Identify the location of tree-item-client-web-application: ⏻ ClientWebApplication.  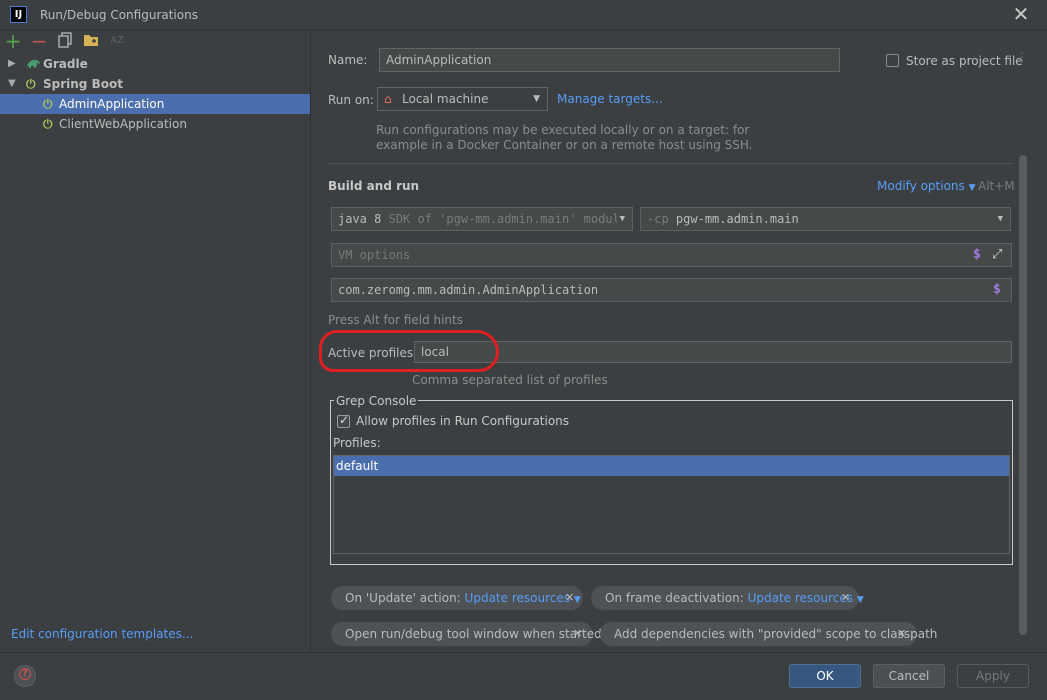
(155, 124).